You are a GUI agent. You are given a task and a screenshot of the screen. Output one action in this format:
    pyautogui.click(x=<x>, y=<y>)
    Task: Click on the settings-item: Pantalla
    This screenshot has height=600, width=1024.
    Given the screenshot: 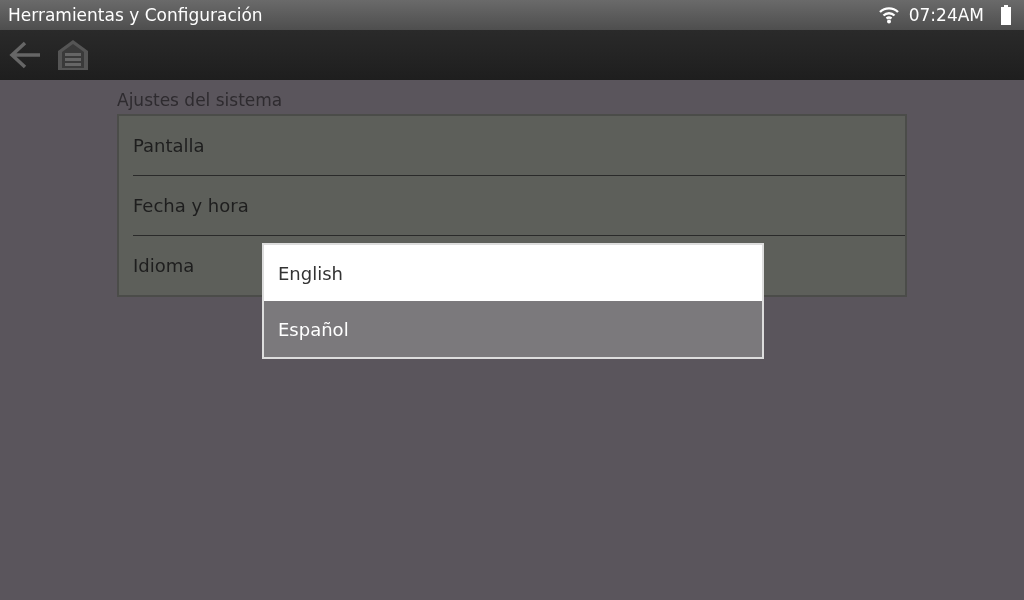 What is the action you would take?
    pyautogui.click(x=519, y=146)
    